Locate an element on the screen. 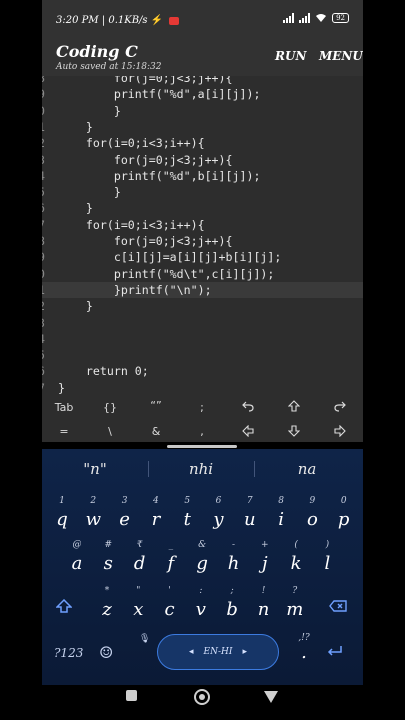 The height and width of the screenshot is (720, 405). code-line: 4 printf("%d",b[i][j]); is located at coordinates (202, 176).